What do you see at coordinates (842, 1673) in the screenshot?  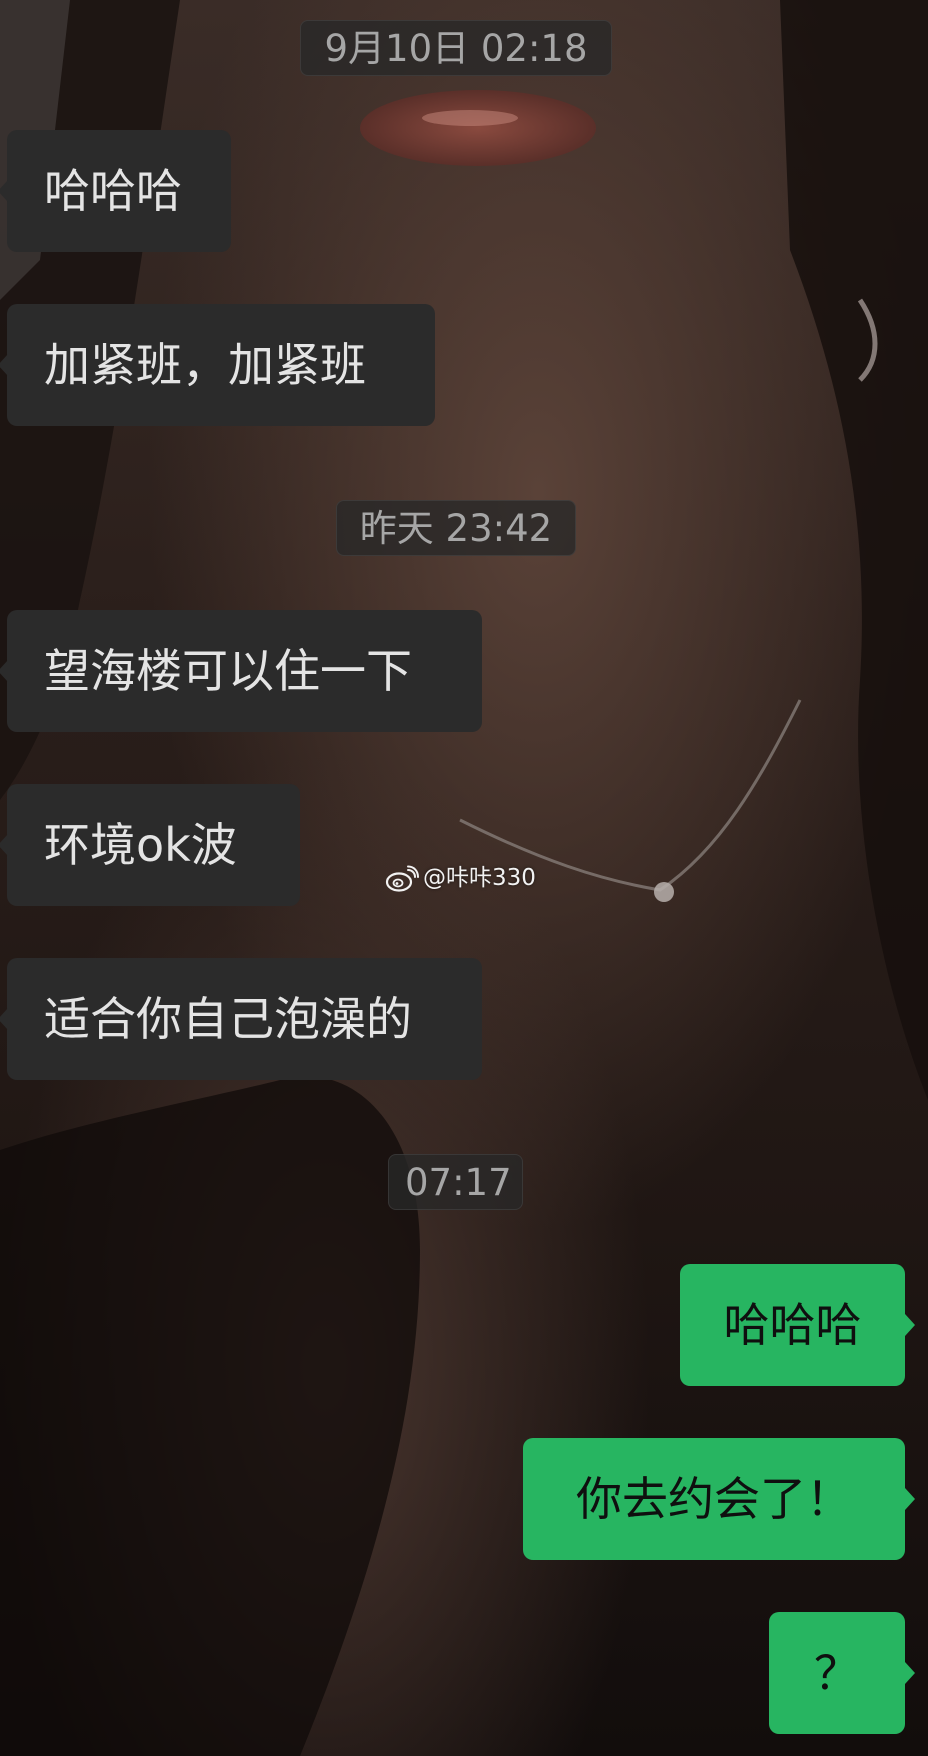 I see `outgoing-message: ？` at bounding box center [842, 1673].